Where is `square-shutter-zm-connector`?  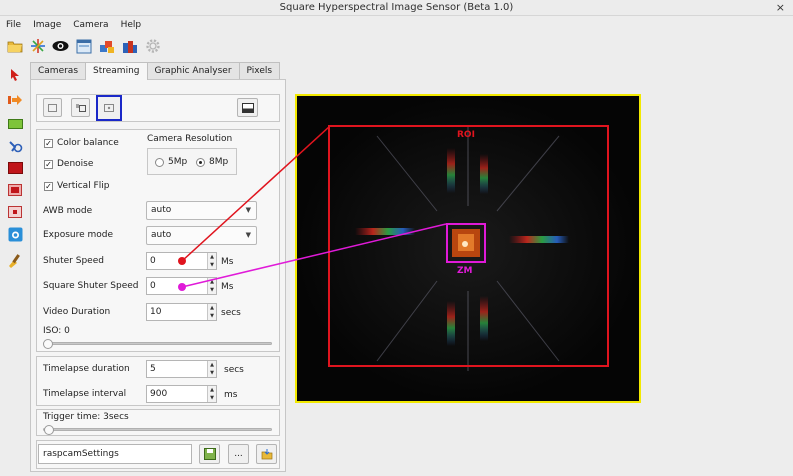 square-shutter-zm-connector is located at coordinates (314, 255).